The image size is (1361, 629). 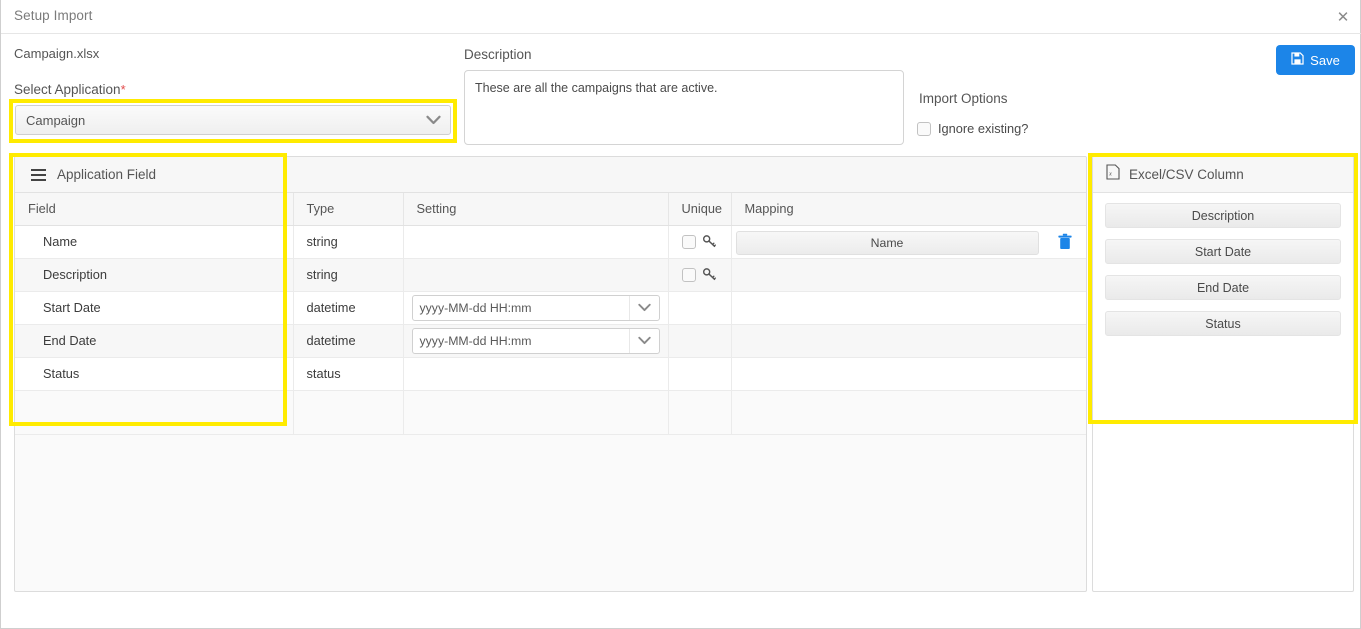 What do you see at coordinates (56, 120) in the screenshot?
I see `select-application-value: Campaign` at bounding box center [56, 120].